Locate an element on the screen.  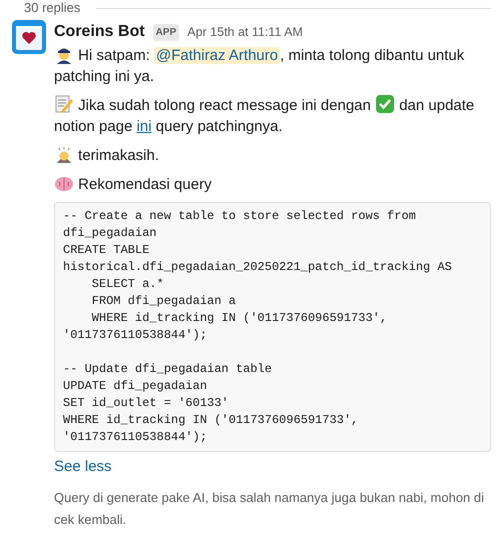
bot-avatar-icon is located at coordinates (29, 37).